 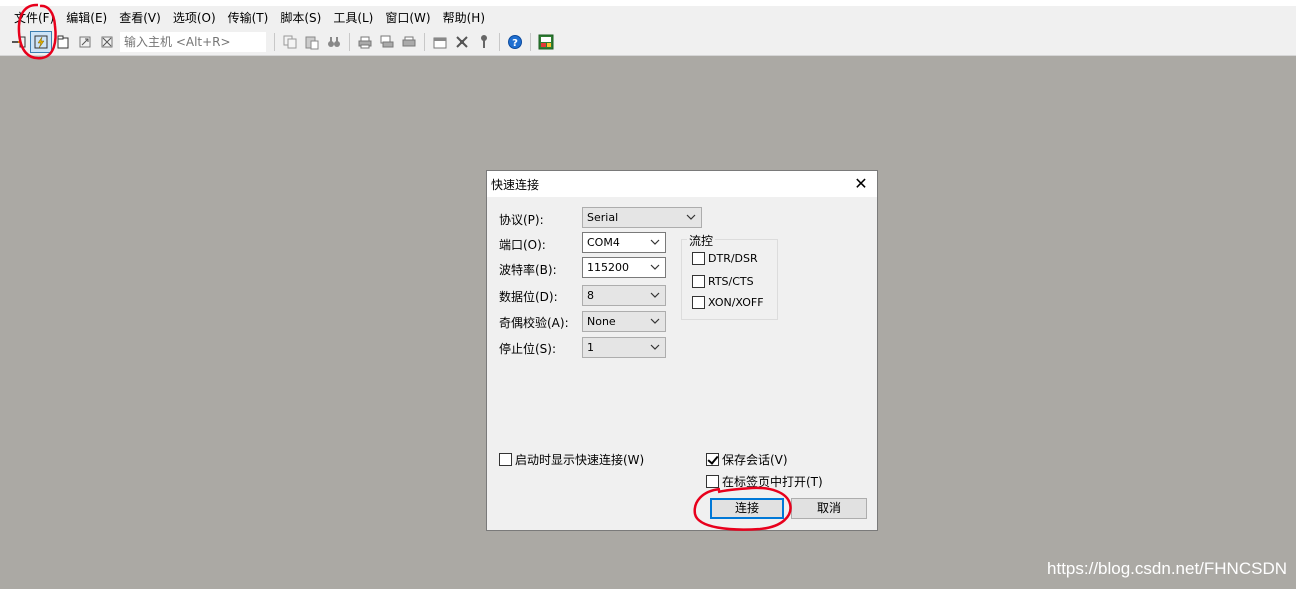 I want to click on show-on-startup-checkbox, so click(x=505, y=459).